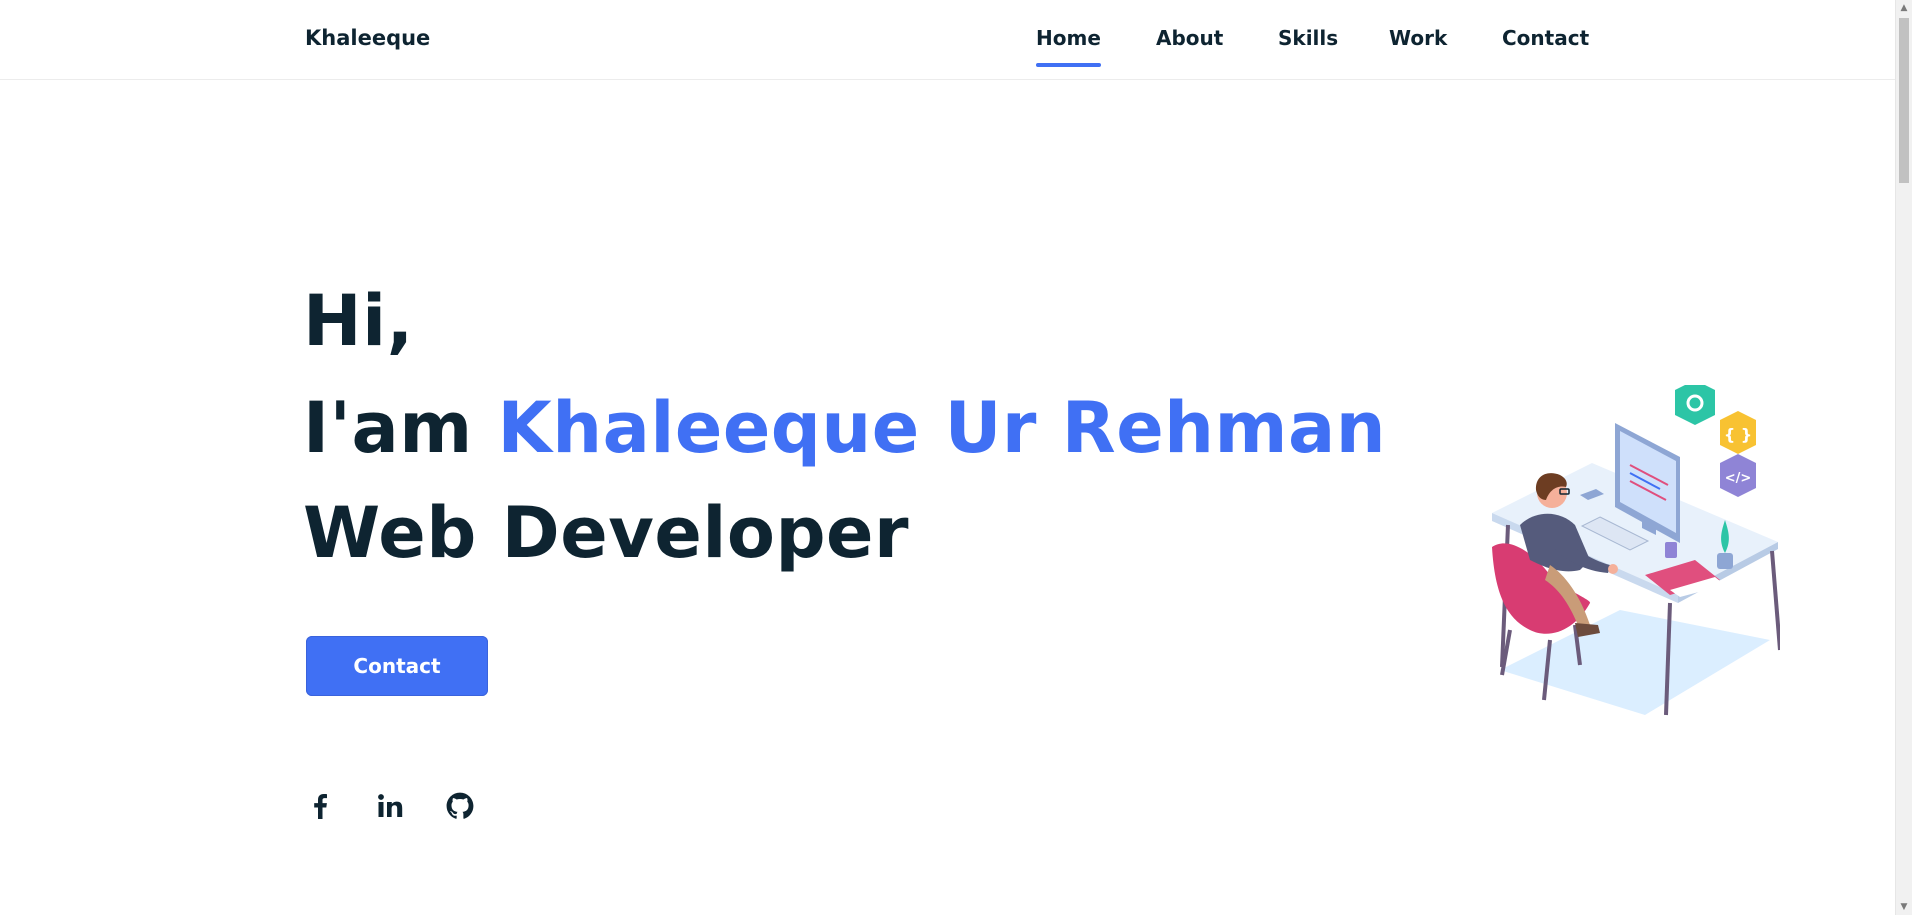 This screenshot has height=915, width=1912. Describe the element at coordinates (1904, 907) in the screenshot. I see `scroll-down-arrow-icon: ▼` at that location.